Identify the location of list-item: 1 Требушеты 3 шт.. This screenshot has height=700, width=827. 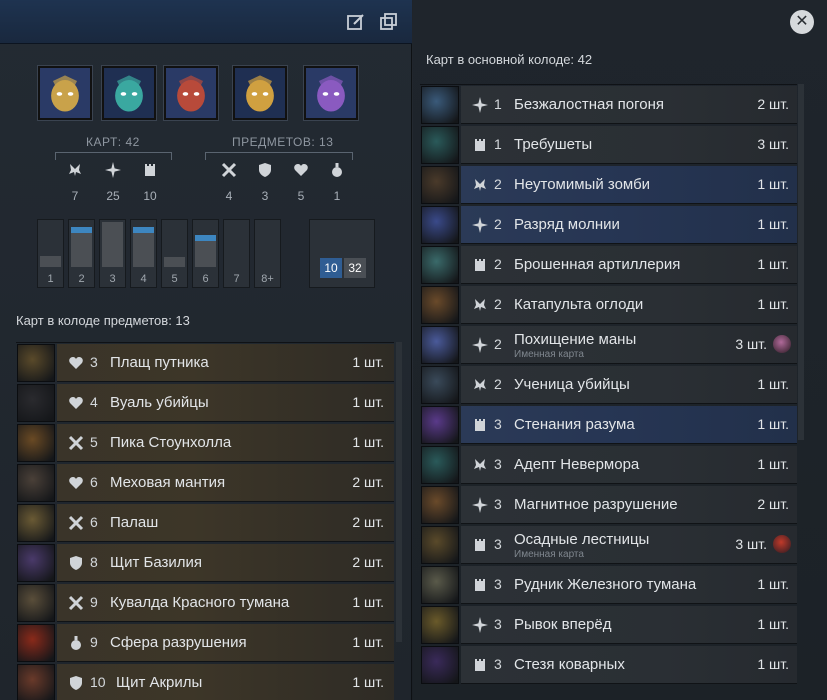
(608, 144).